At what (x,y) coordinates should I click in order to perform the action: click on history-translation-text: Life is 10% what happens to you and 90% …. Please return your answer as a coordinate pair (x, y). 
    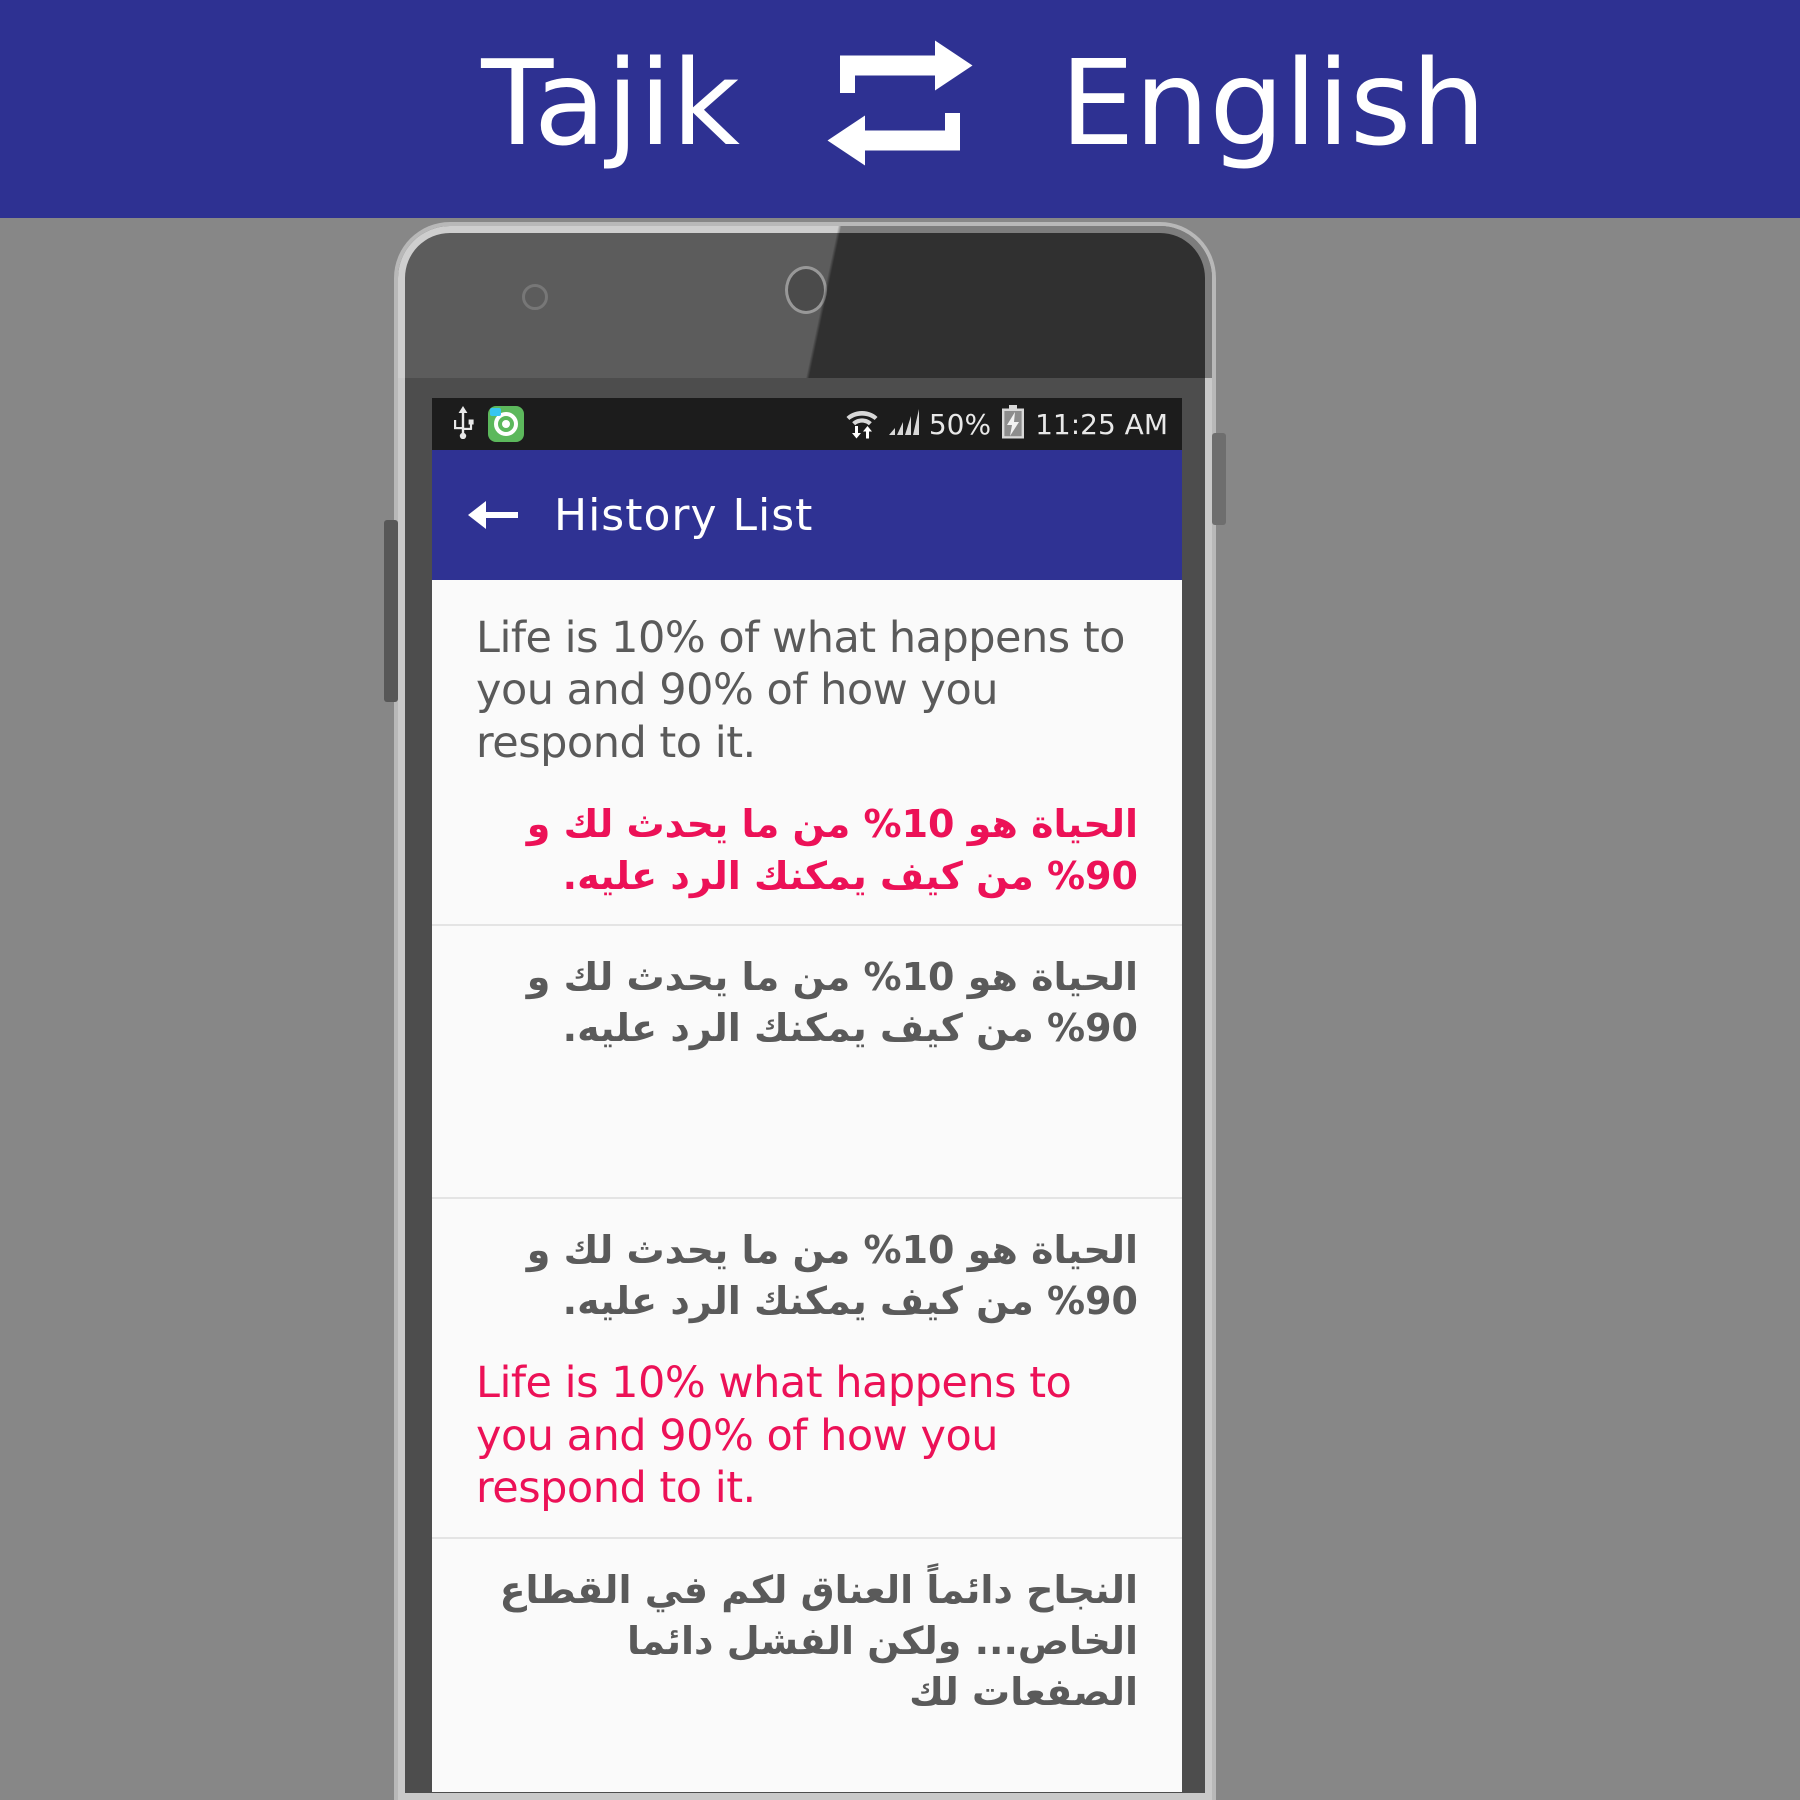
    Looking at the image, I should click on (774, 1436).